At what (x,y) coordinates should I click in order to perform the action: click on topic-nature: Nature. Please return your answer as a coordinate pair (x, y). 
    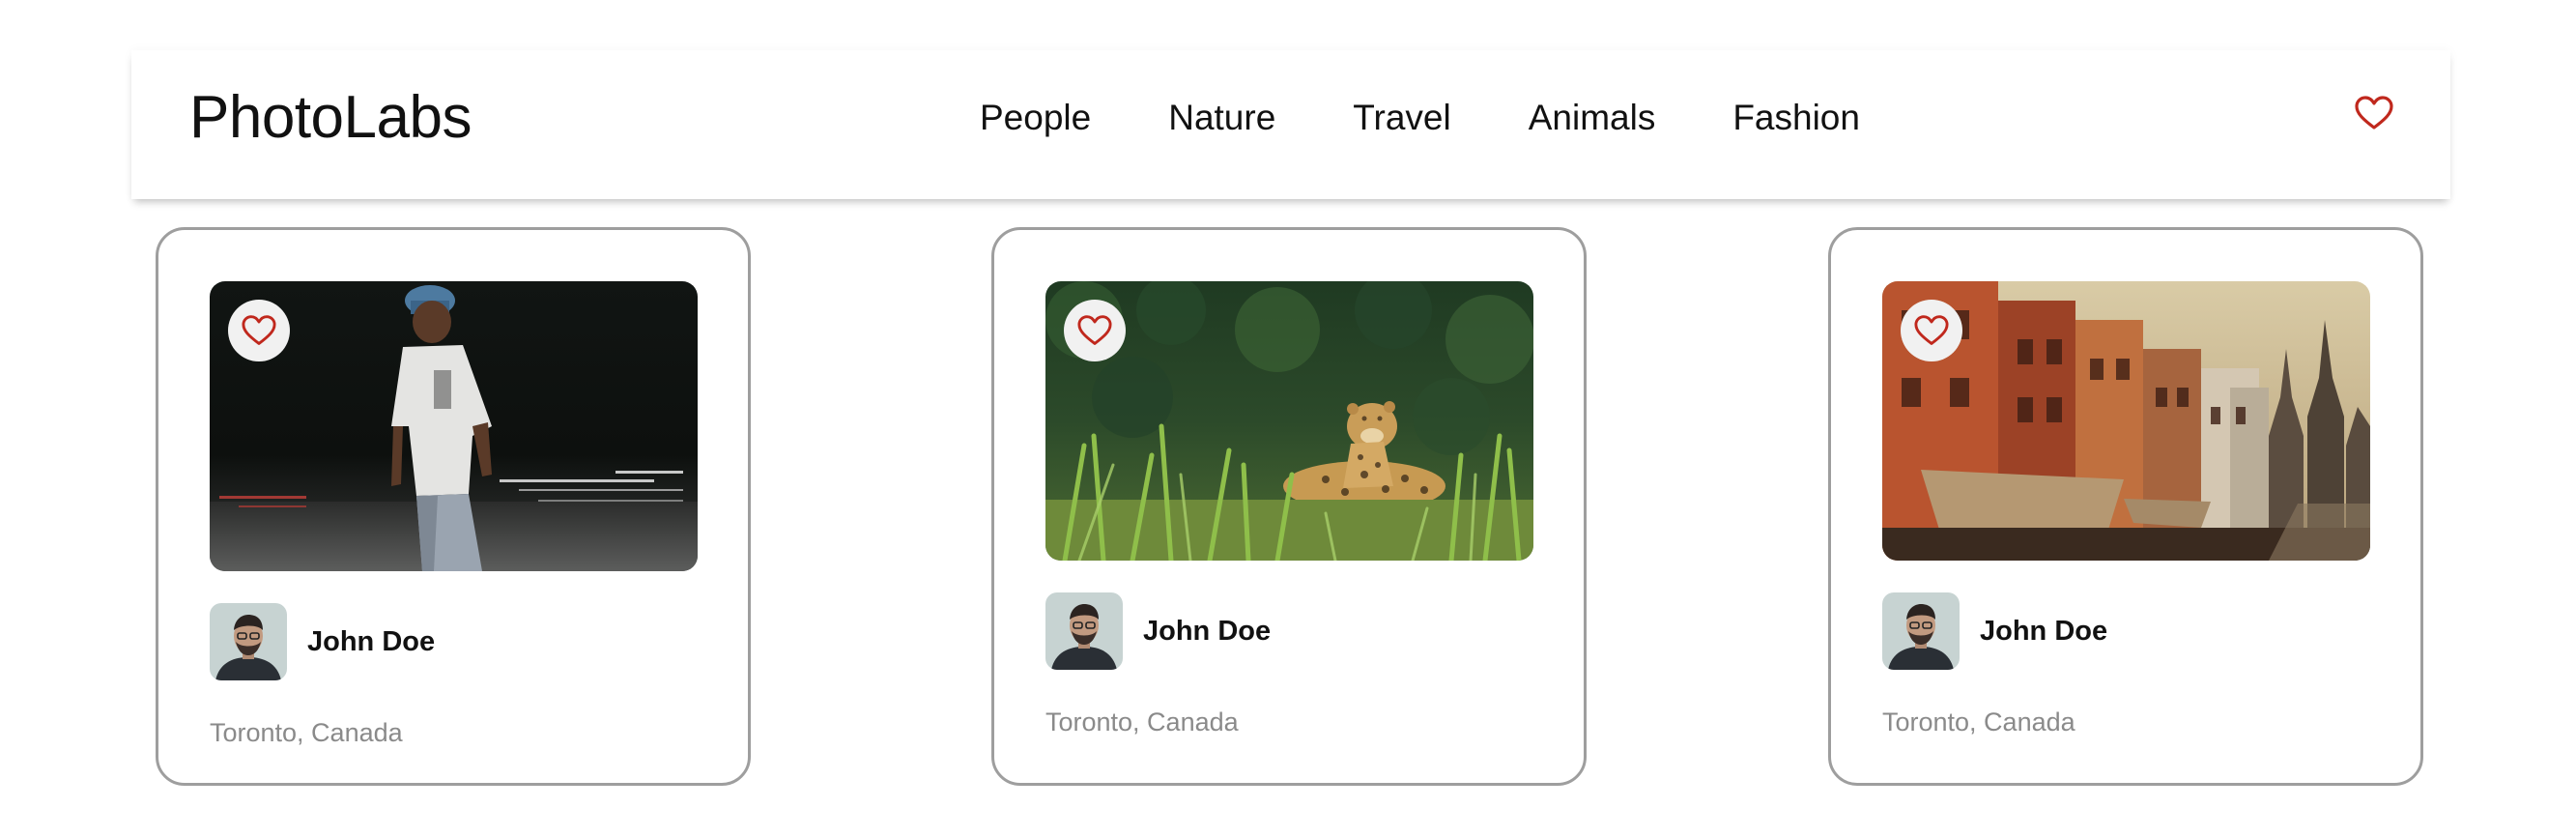
    Looking at the image, I should click on (1222, 118).